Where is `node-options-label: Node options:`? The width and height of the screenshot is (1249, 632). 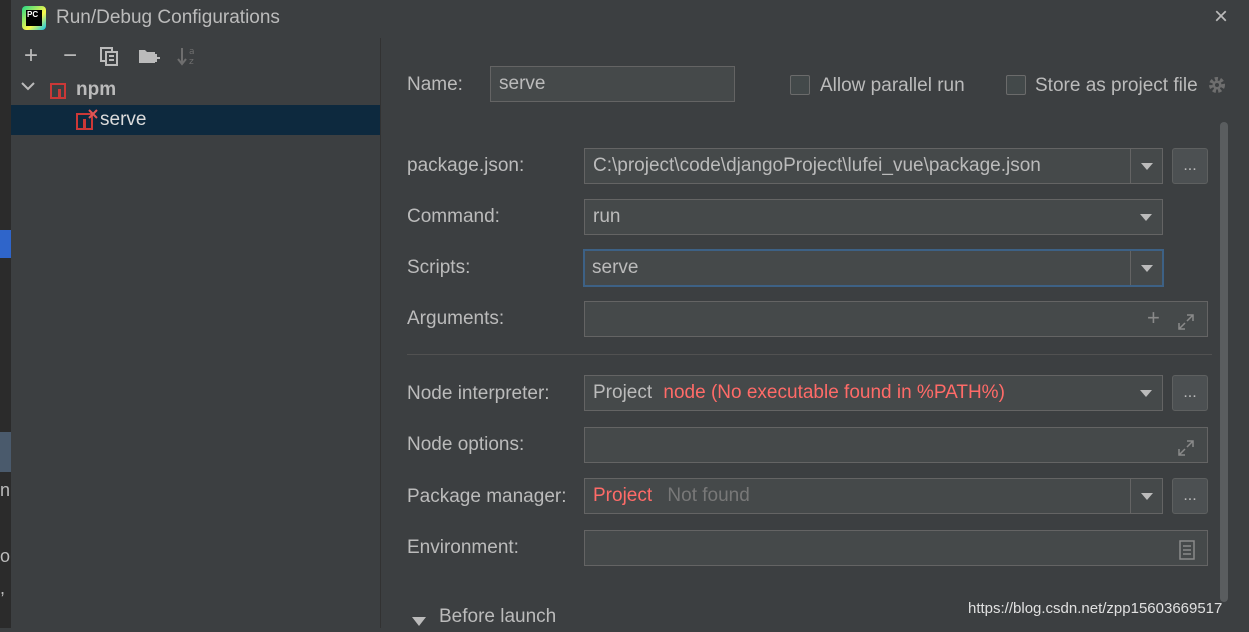
node-options-label: Node options: is located at coordinates (466, 444).